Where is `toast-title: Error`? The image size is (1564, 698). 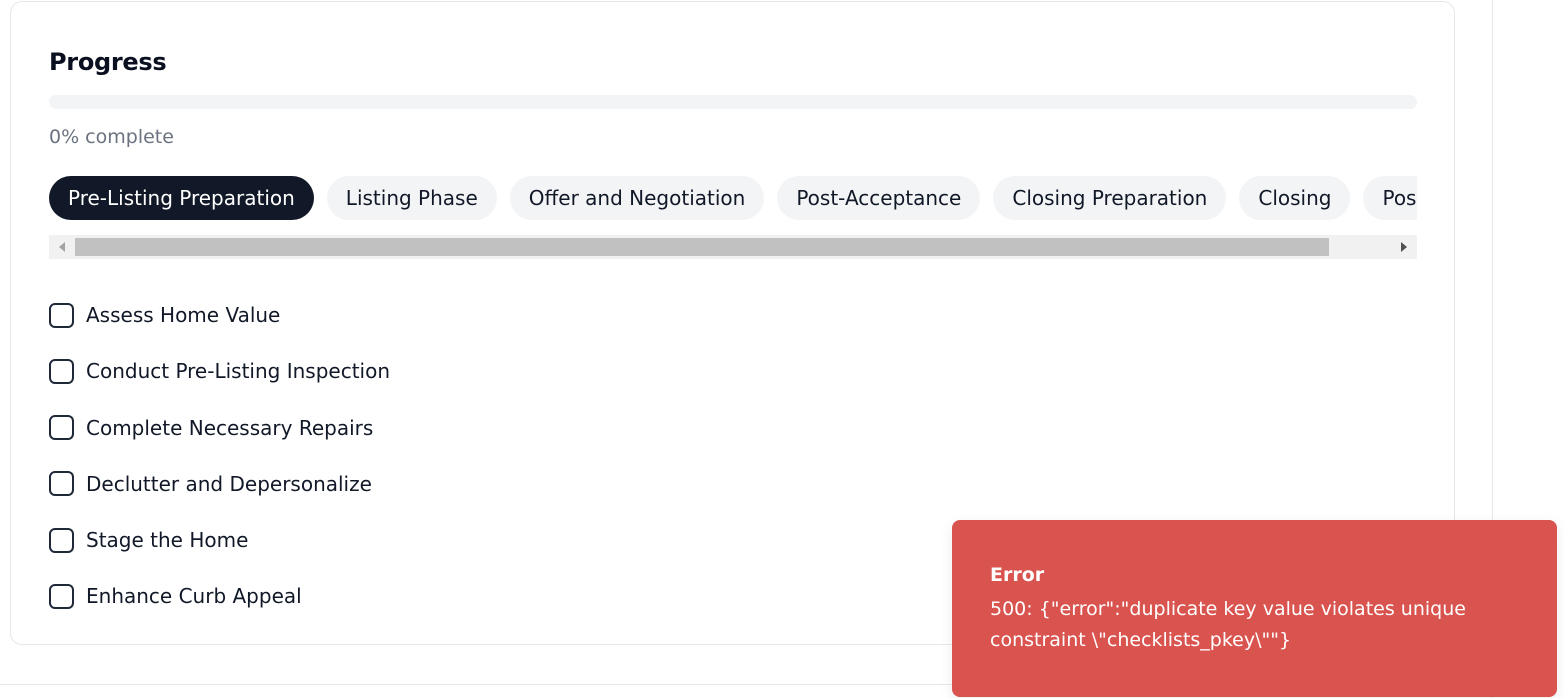 toast-title: Error is located at coordinates (1017, 575).